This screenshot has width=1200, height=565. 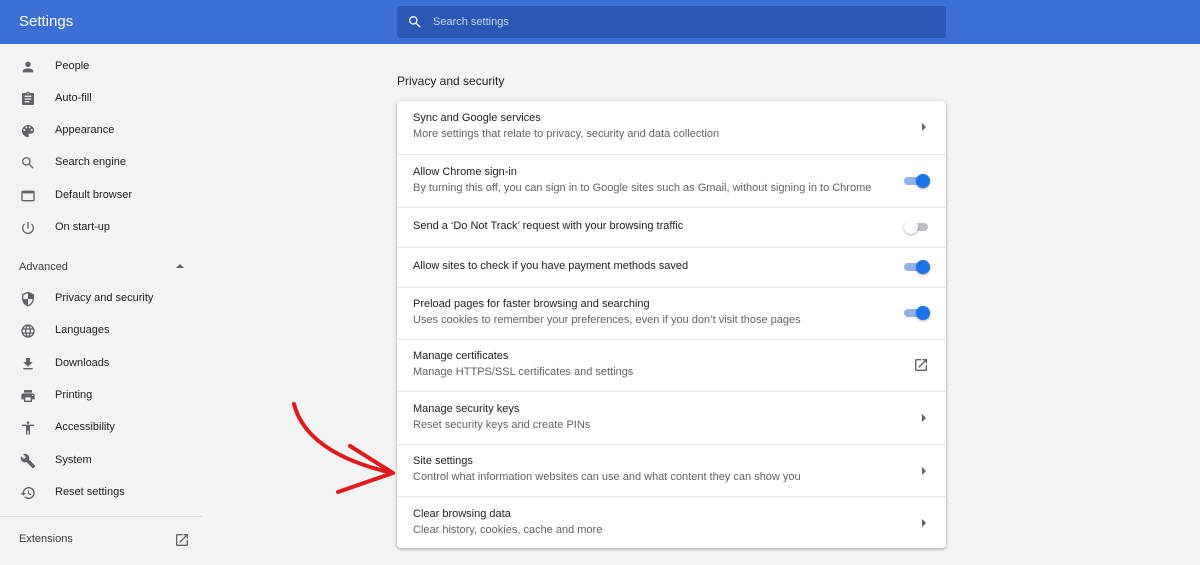 I want to click on sidebar-item-privacy-and-security: Privacy and security, so click(x=101, y=299).